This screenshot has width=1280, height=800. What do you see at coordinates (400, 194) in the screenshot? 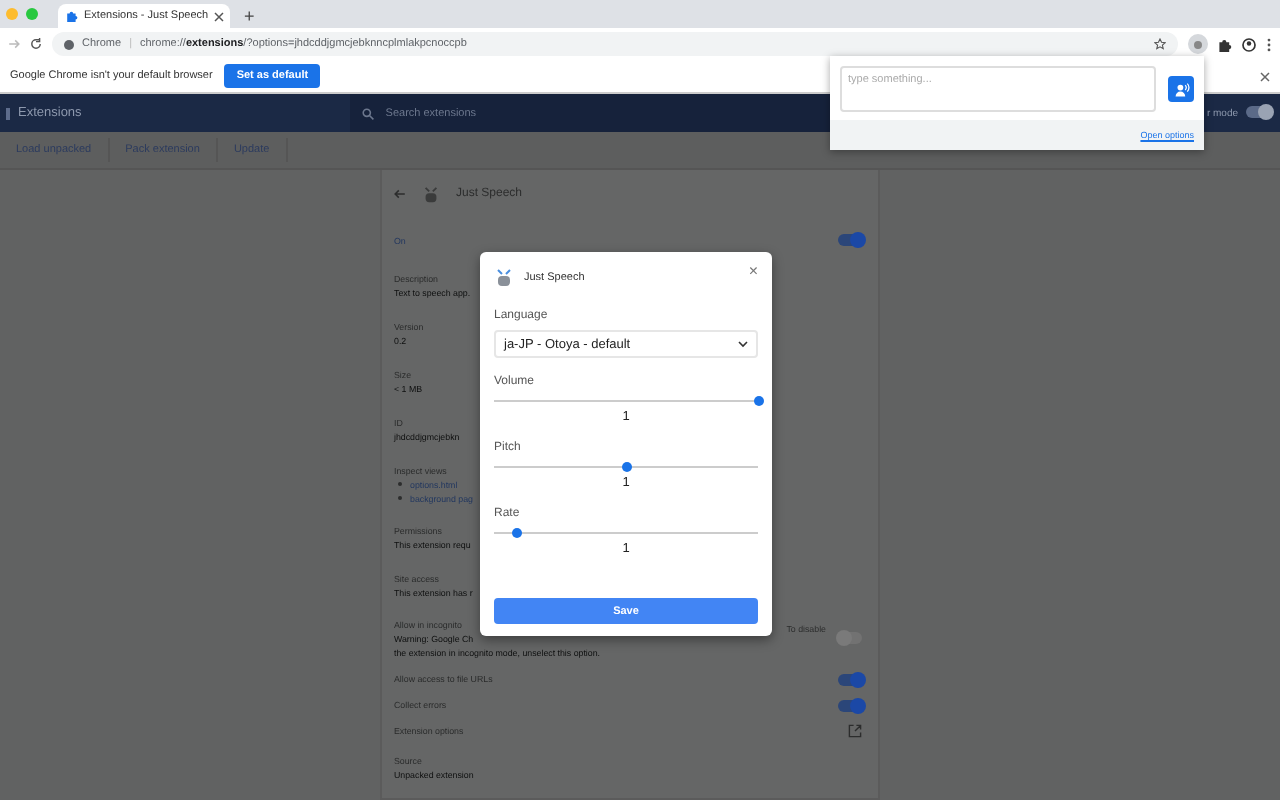
I see `back-arrow-icon` at bounding box center [400, 194].